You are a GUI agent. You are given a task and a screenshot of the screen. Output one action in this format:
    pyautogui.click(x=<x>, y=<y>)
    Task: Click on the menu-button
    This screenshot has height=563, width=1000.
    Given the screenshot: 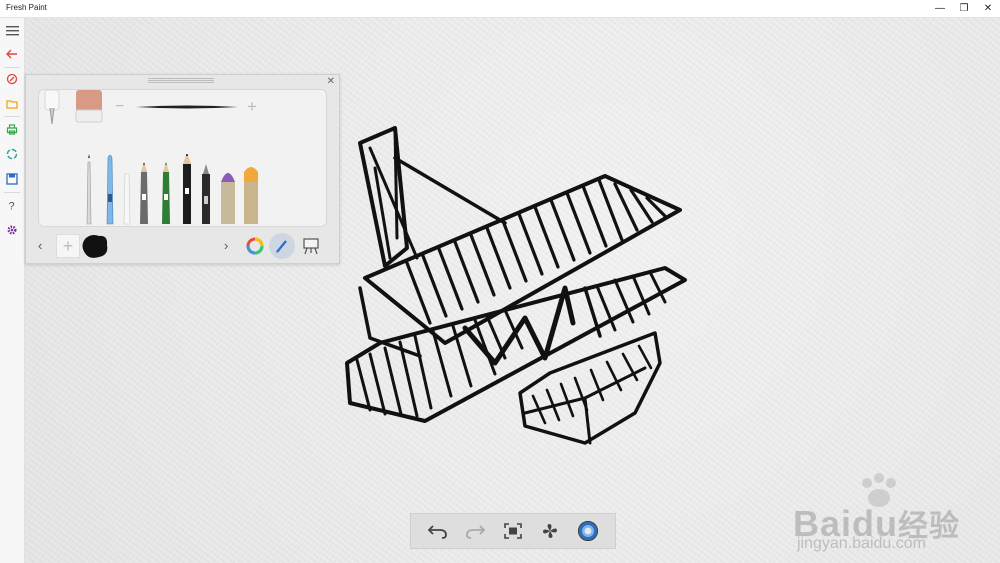 What is the action you would take?
    pyautogui.click(x=12, y=31)
    